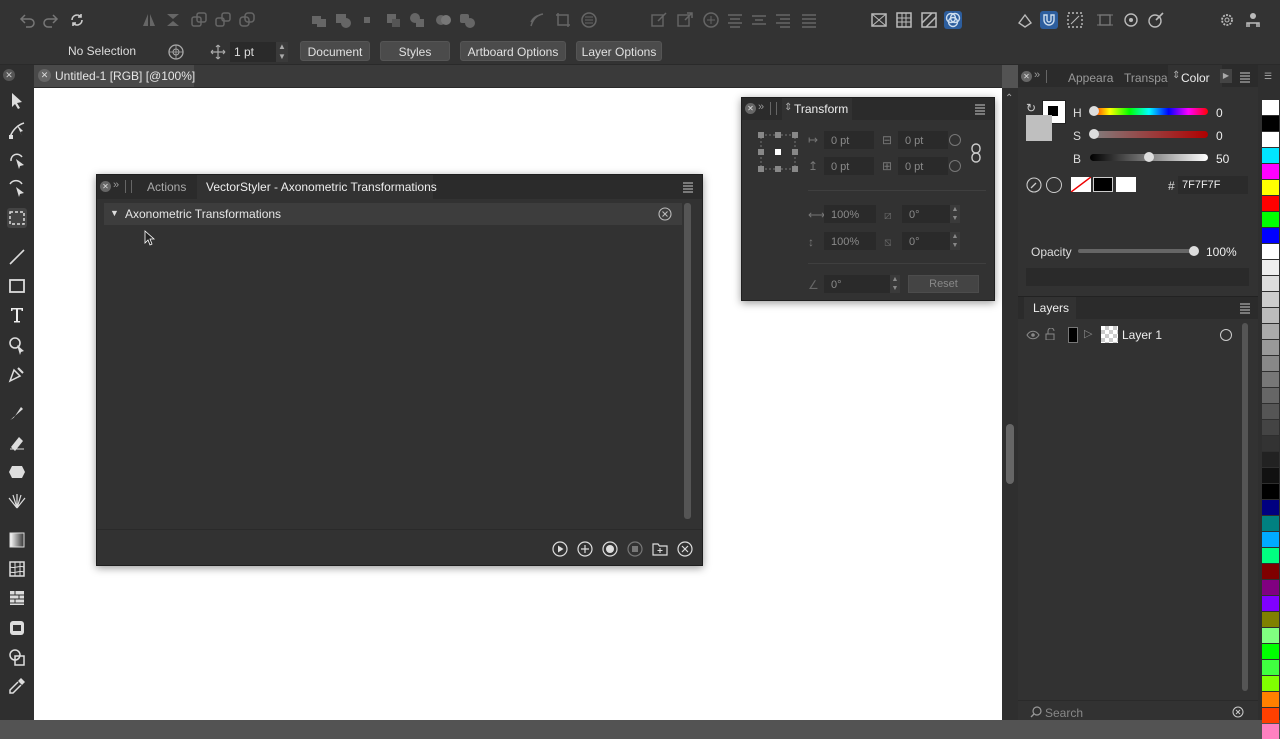 The height and width of the screenshot is (739, 1280). Describe the element at coordinates (1226, 76) in the screenshot. I see `play-icon: ▶` at that location.